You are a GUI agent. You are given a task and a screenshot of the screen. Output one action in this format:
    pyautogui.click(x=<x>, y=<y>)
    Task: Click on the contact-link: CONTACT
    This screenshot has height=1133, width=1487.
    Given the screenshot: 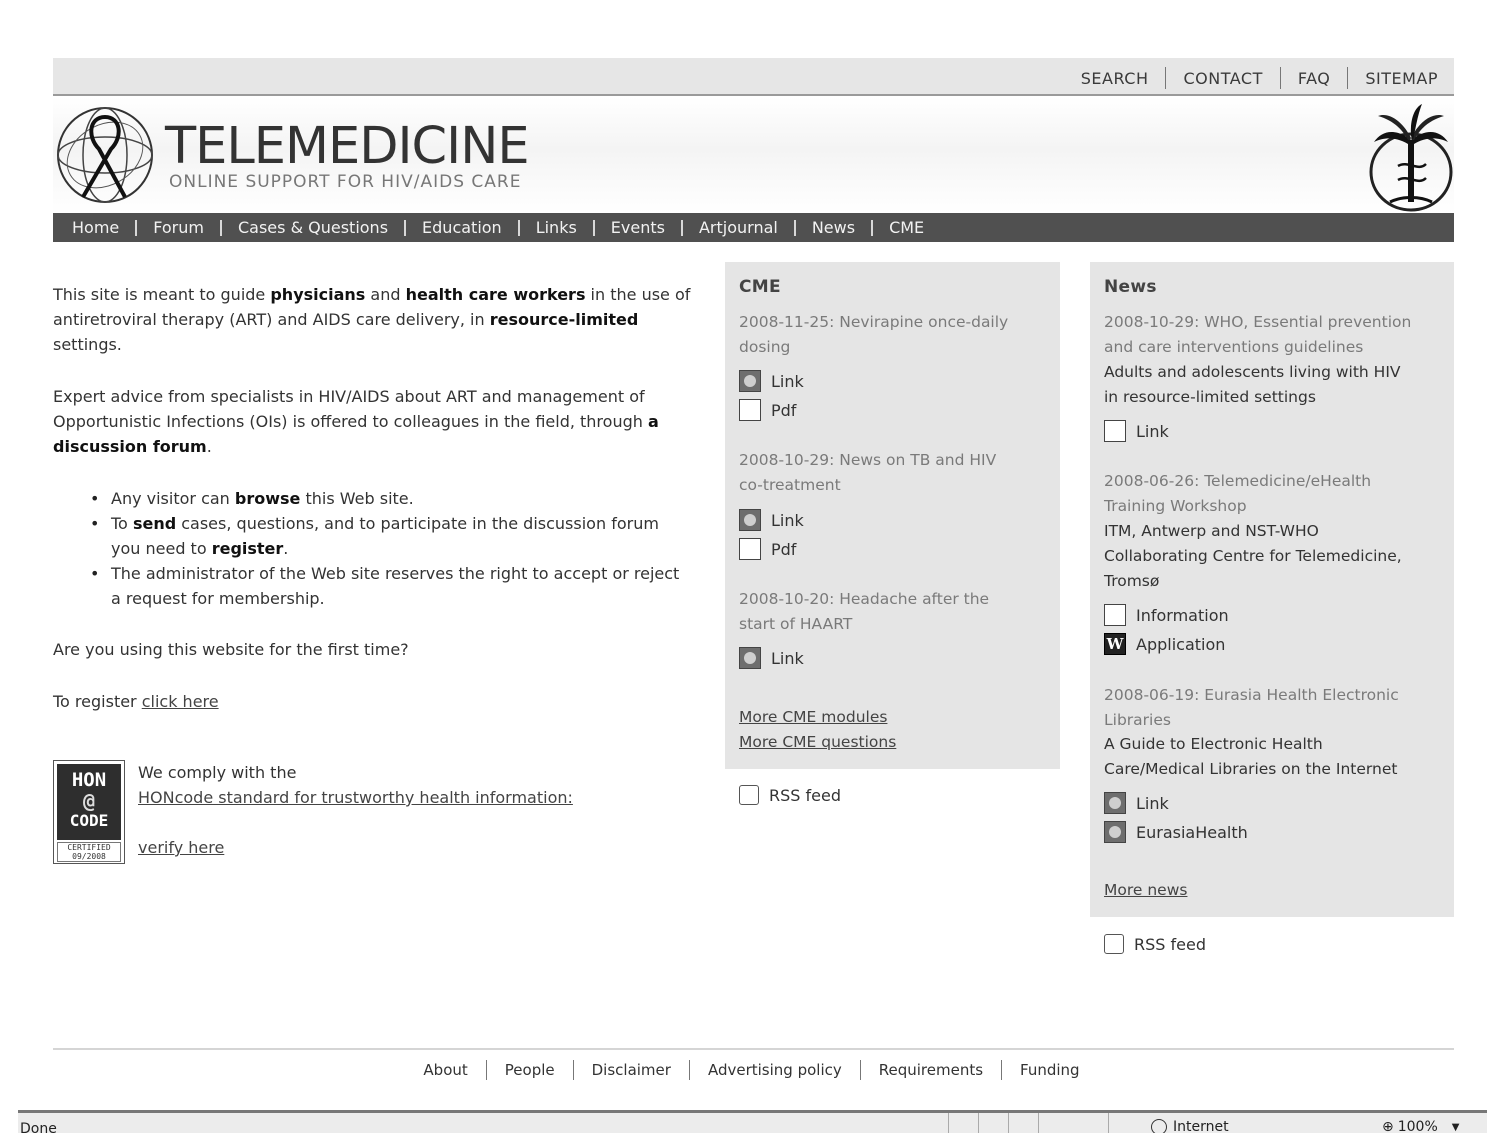 What is the action you would take?
    pyautogui.click(x=1222, y=78)
    